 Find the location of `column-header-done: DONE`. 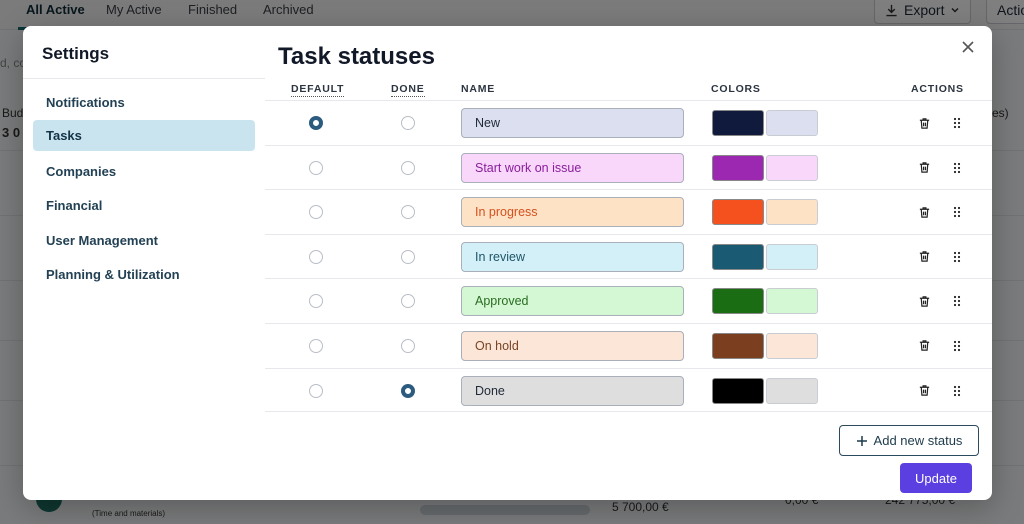

column-header-done: DONE is located at coordinates (408, 90).